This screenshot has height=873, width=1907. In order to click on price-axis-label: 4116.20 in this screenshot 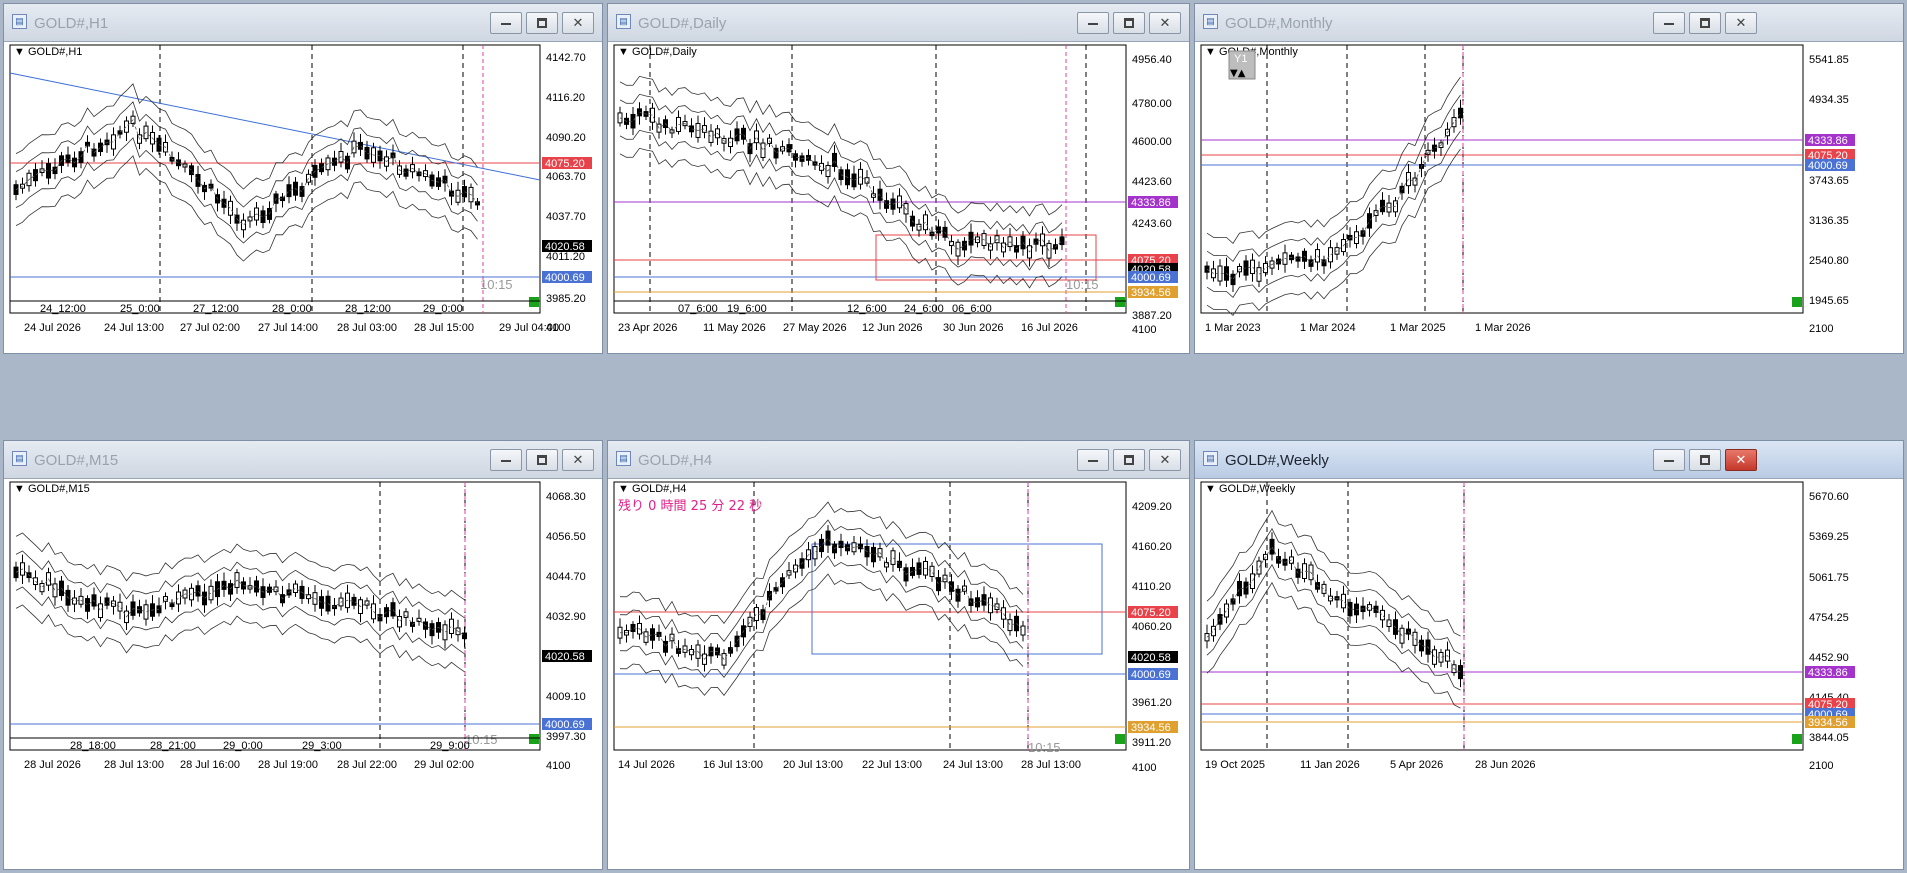, I will do `click(565, 98)`.